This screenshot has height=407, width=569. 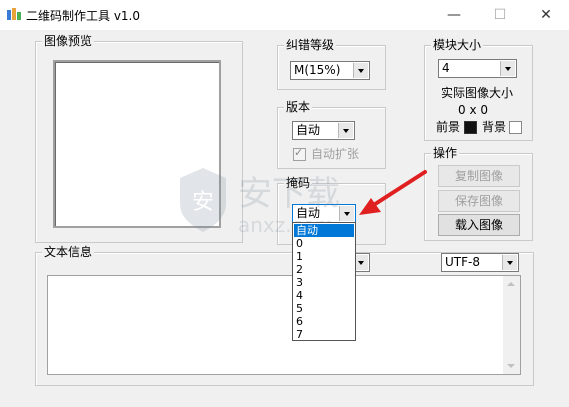 I want to click on module-size-value: 4, so click(x=446, y=68).